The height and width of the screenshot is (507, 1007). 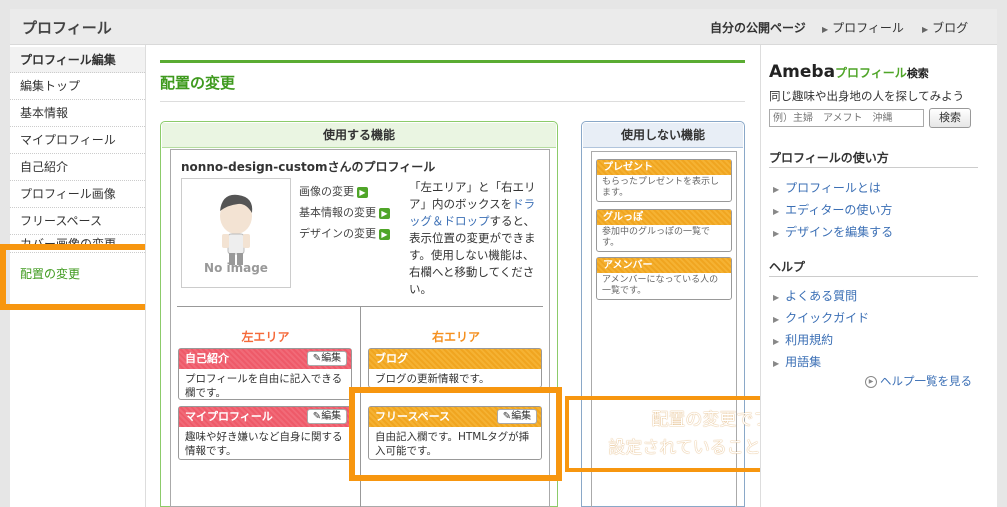 I want to click on card-header: プレゼント, so click(x=664, y=167).